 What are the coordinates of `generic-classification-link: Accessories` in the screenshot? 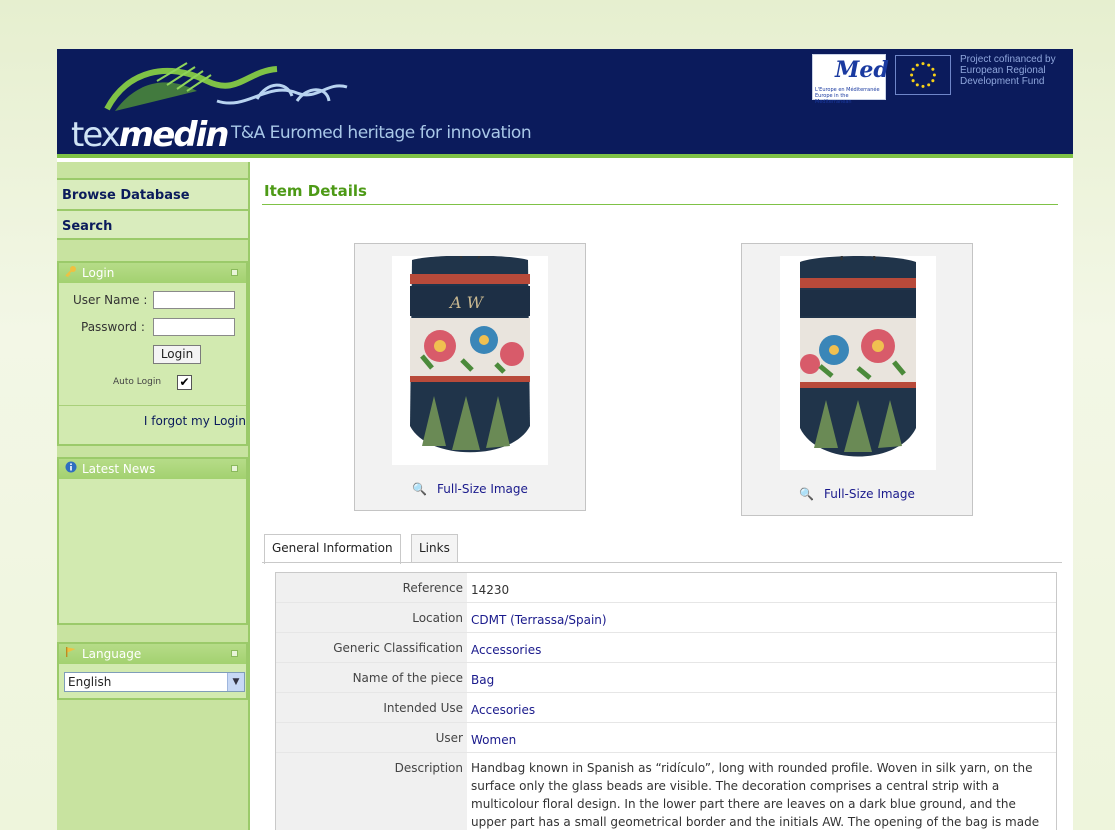 It's located at (761, 647).